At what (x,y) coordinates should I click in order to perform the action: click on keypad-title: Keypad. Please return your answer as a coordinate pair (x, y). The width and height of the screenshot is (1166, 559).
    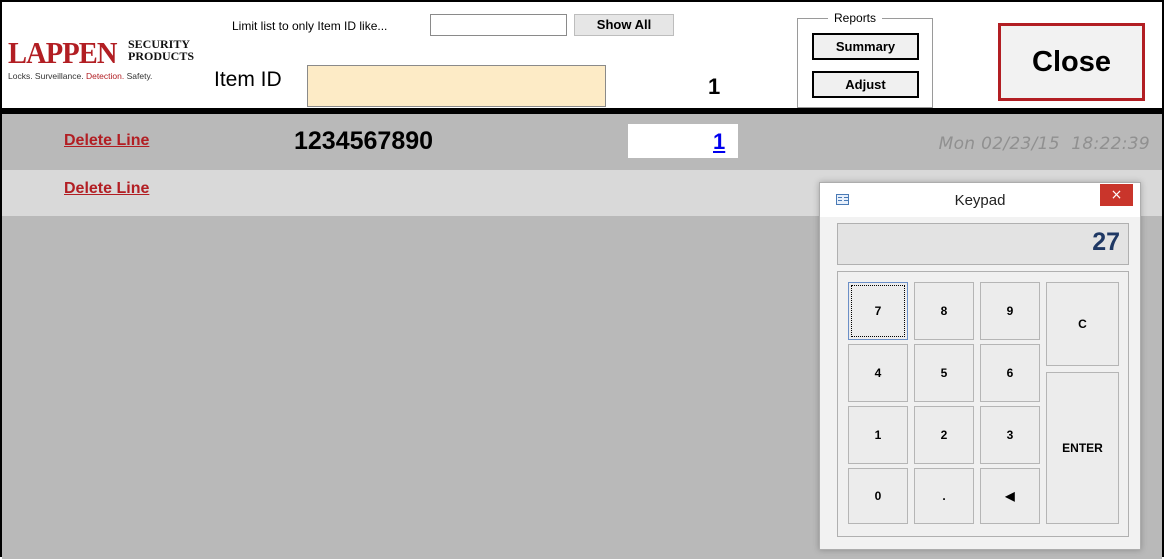
    Looking at the image, I should click on (980, 200).